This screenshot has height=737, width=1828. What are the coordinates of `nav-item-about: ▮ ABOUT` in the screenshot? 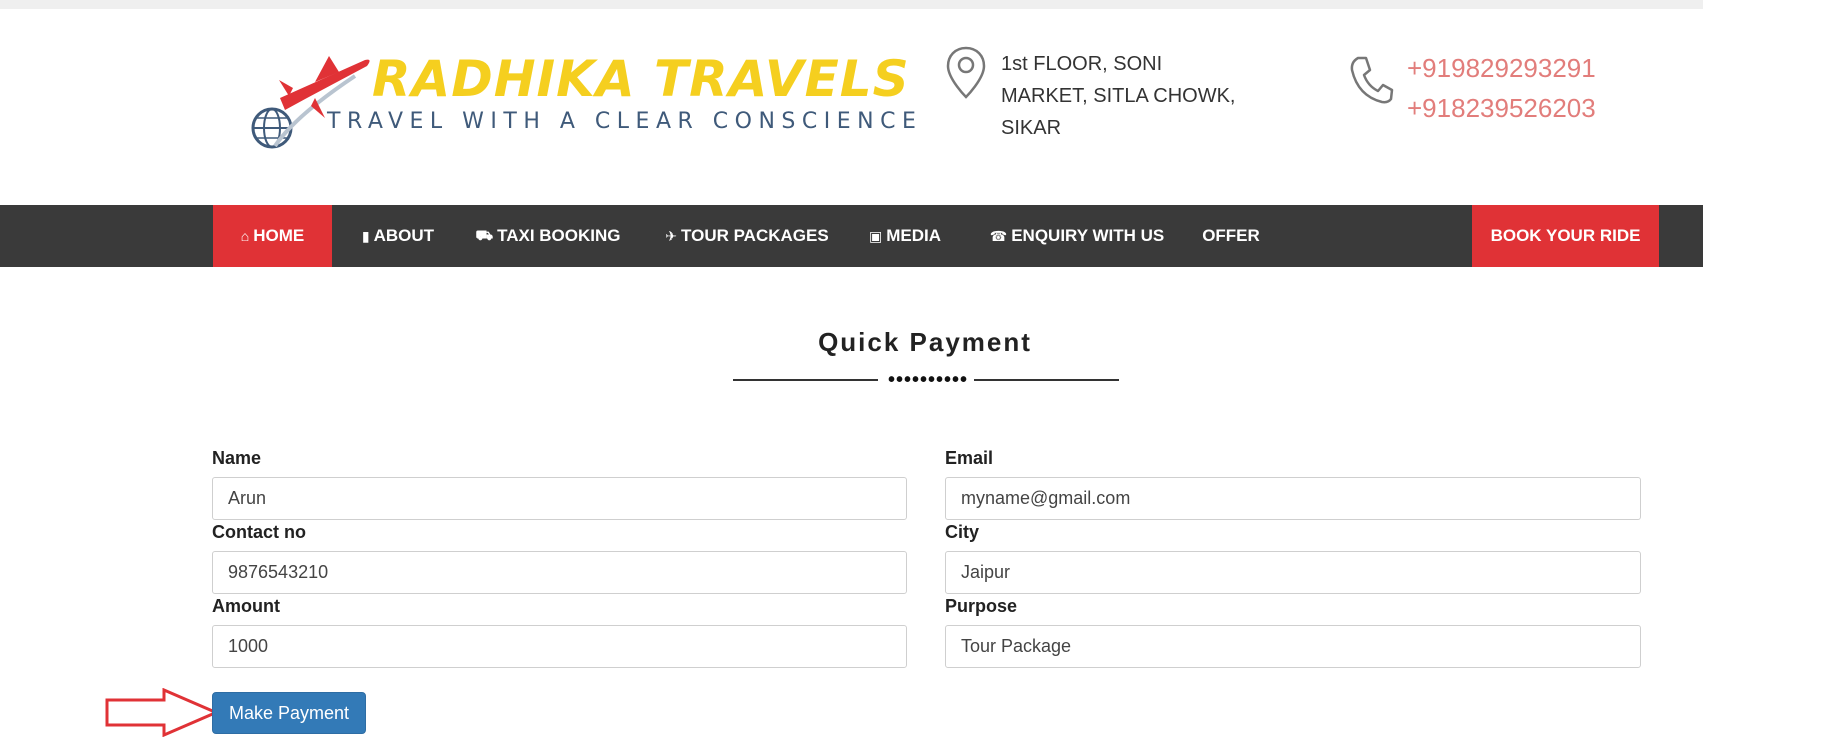 It's located at (398, 236).